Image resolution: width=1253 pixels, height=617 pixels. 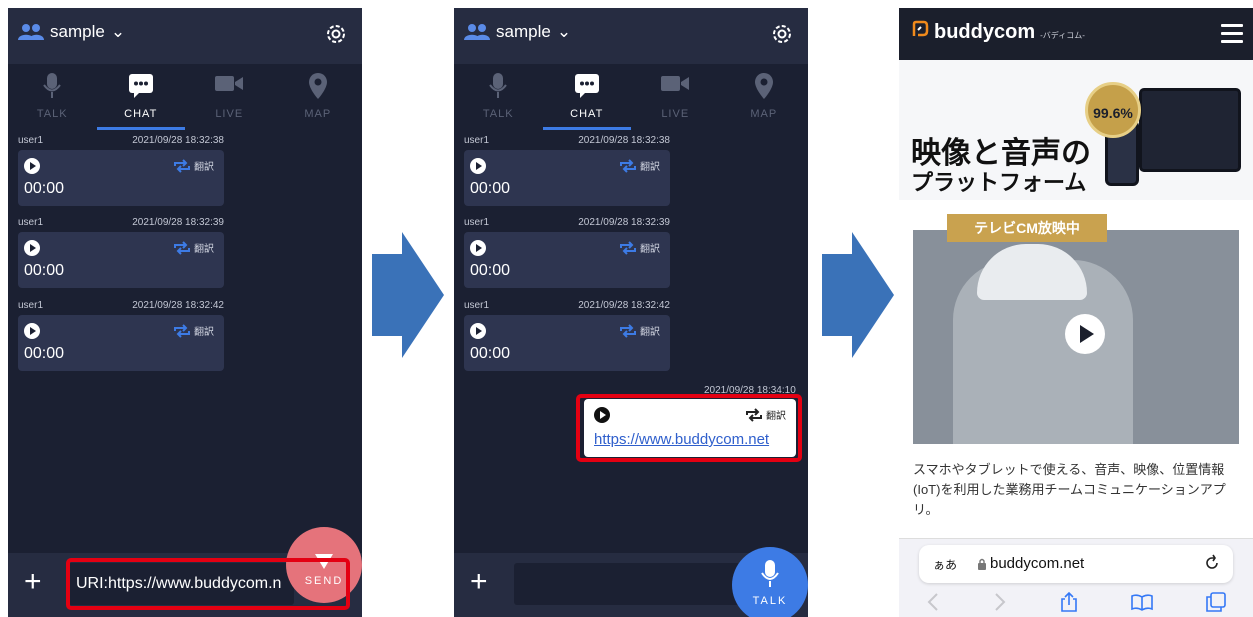 What do you see at coordinates (1076, 130) in the screenshot?
I see `hero-banner: 99.6% 映像と音声の プラットフォーム` at bounding box center [1076, 130].